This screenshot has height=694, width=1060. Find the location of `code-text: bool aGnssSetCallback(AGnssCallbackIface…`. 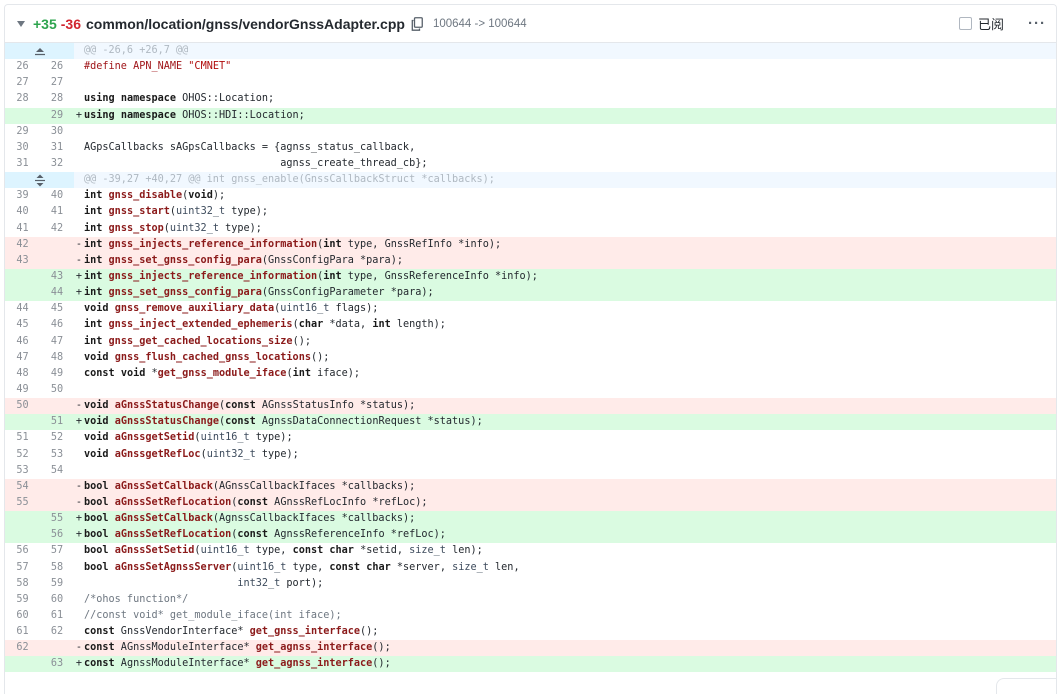

code-text: bool aGnssSetCallback(AGnssCallbackIface… is located at coordinates (250, 486).